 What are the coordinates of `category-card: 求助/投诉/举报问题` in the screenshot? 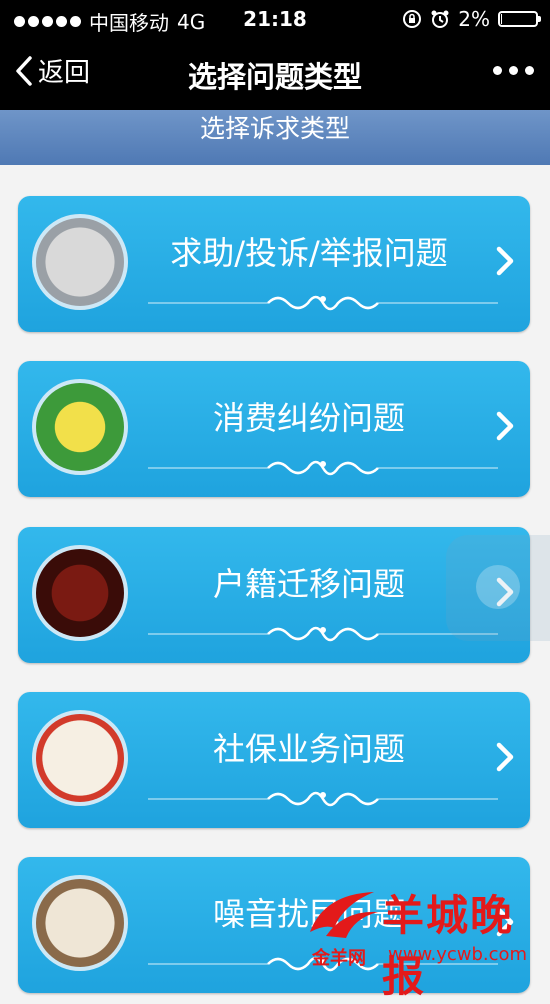 It's located at (274, 264).